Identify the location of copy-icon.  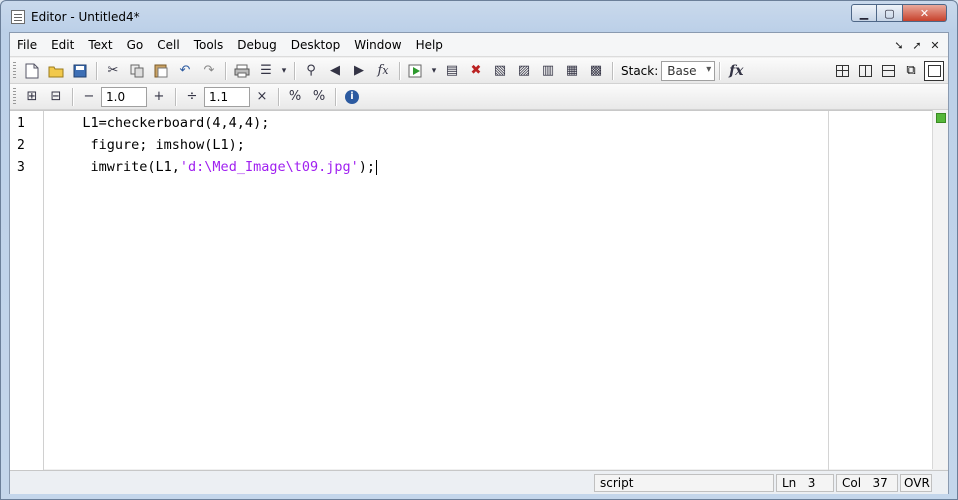
(137, 70).